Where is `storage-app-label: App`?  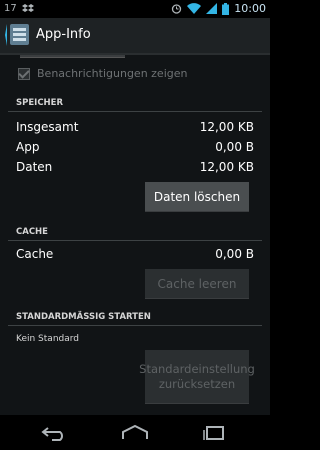 storage-app-label: App is located at coordinates (28, 147).